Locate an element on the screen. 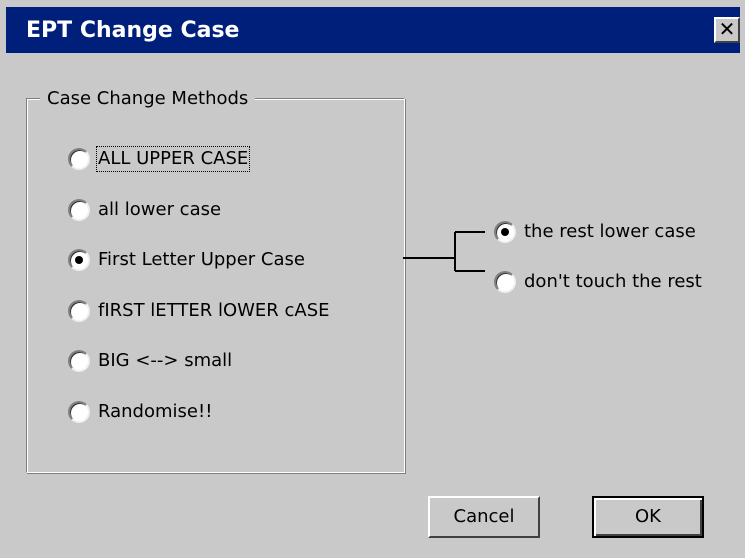 This screenshot has height=558, width=745. radio-dont-touch-rest: don't touch the rest is located at coordinates (598, 282).